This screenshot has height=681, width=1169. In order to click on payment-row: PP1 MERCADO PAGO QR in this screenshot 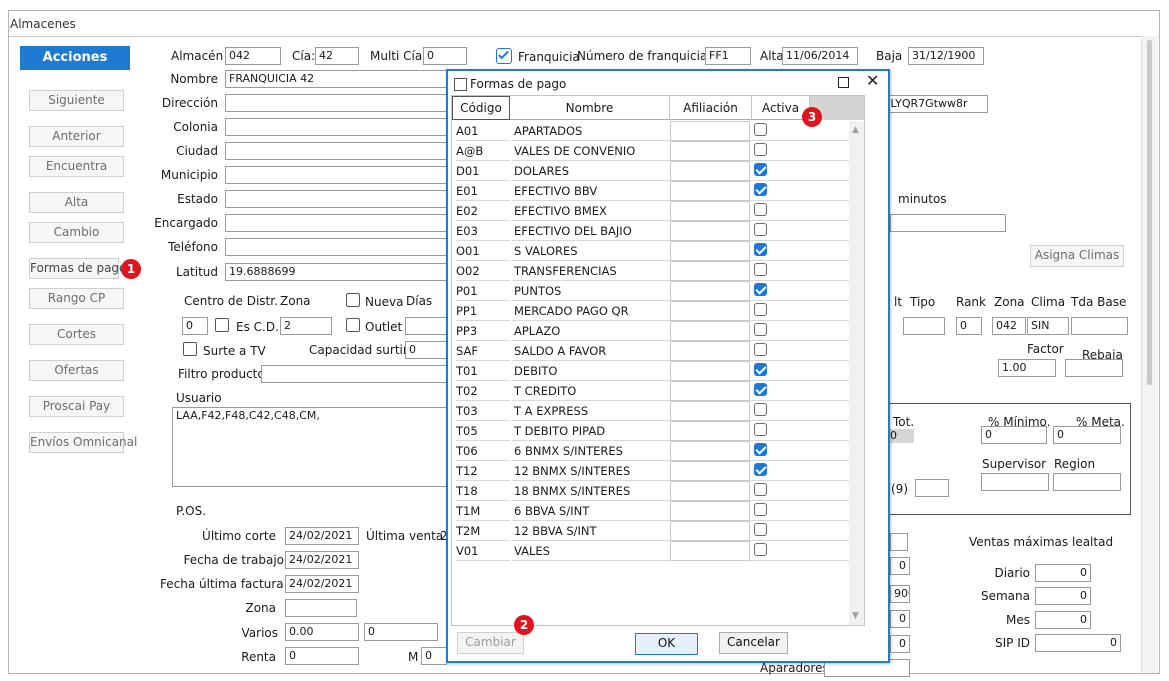, I will do `click(650, 311)`.